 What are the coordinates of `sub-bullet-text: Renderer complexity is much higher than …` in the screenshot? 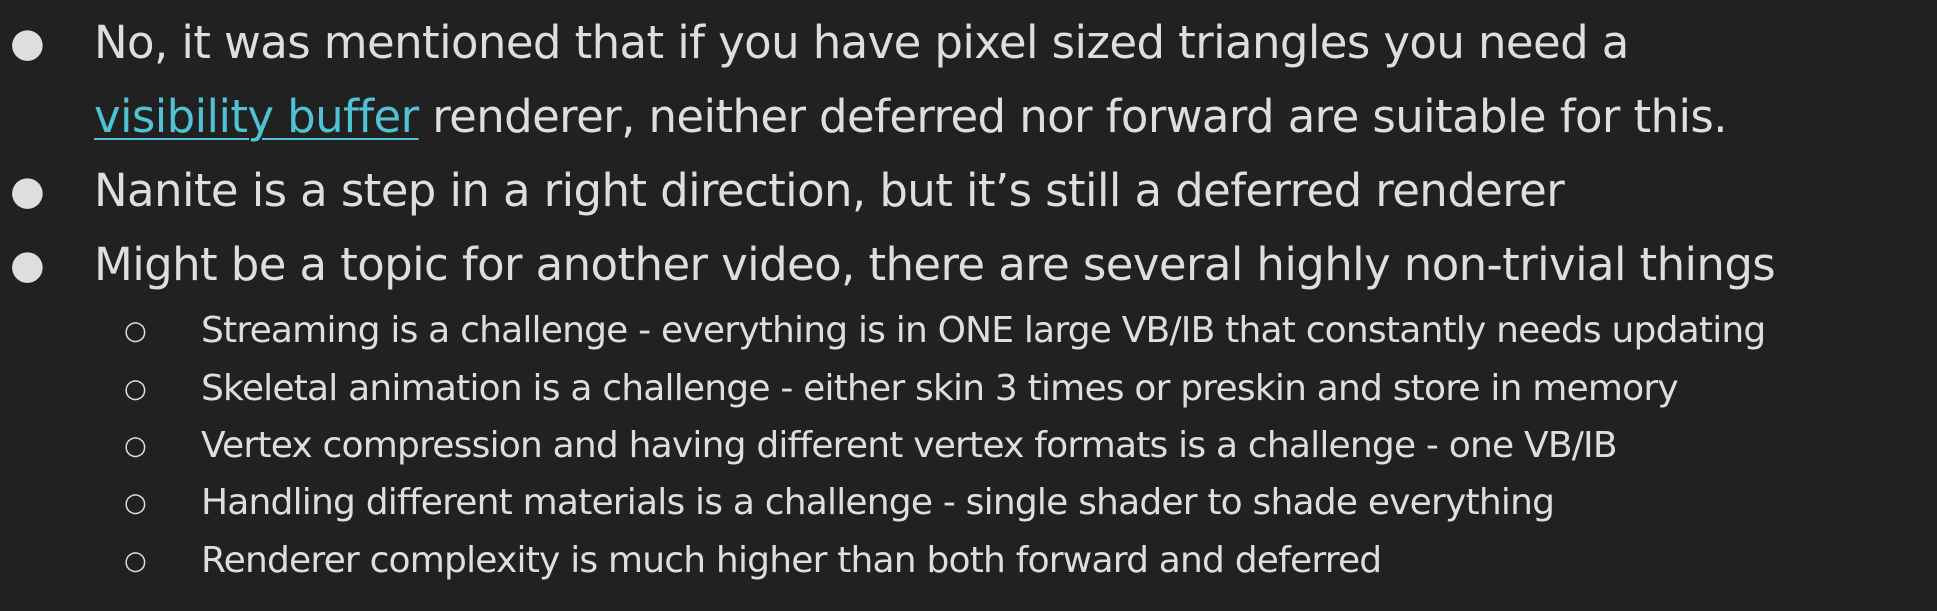 It's located at (791, 560).